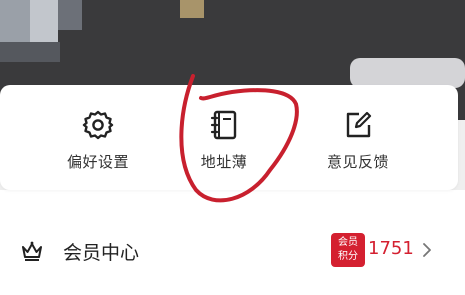 This screenshot has height=295, width=465. I want to click on address-book-button: 地址薄, so click(224, 137).